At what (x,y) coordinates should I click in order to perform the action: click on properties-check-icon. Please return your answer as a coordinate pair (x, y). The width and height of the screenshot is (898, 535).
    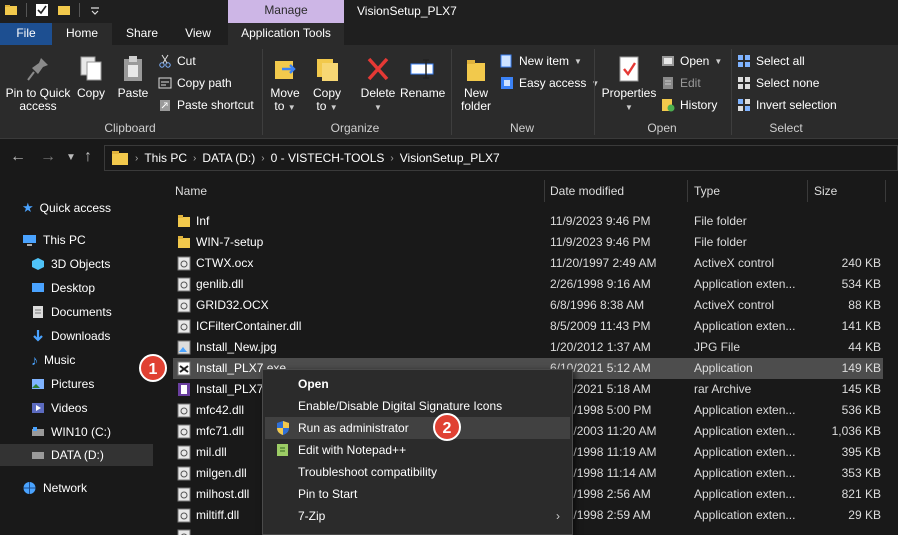
    Looking at the image, I should click on (42, 10).